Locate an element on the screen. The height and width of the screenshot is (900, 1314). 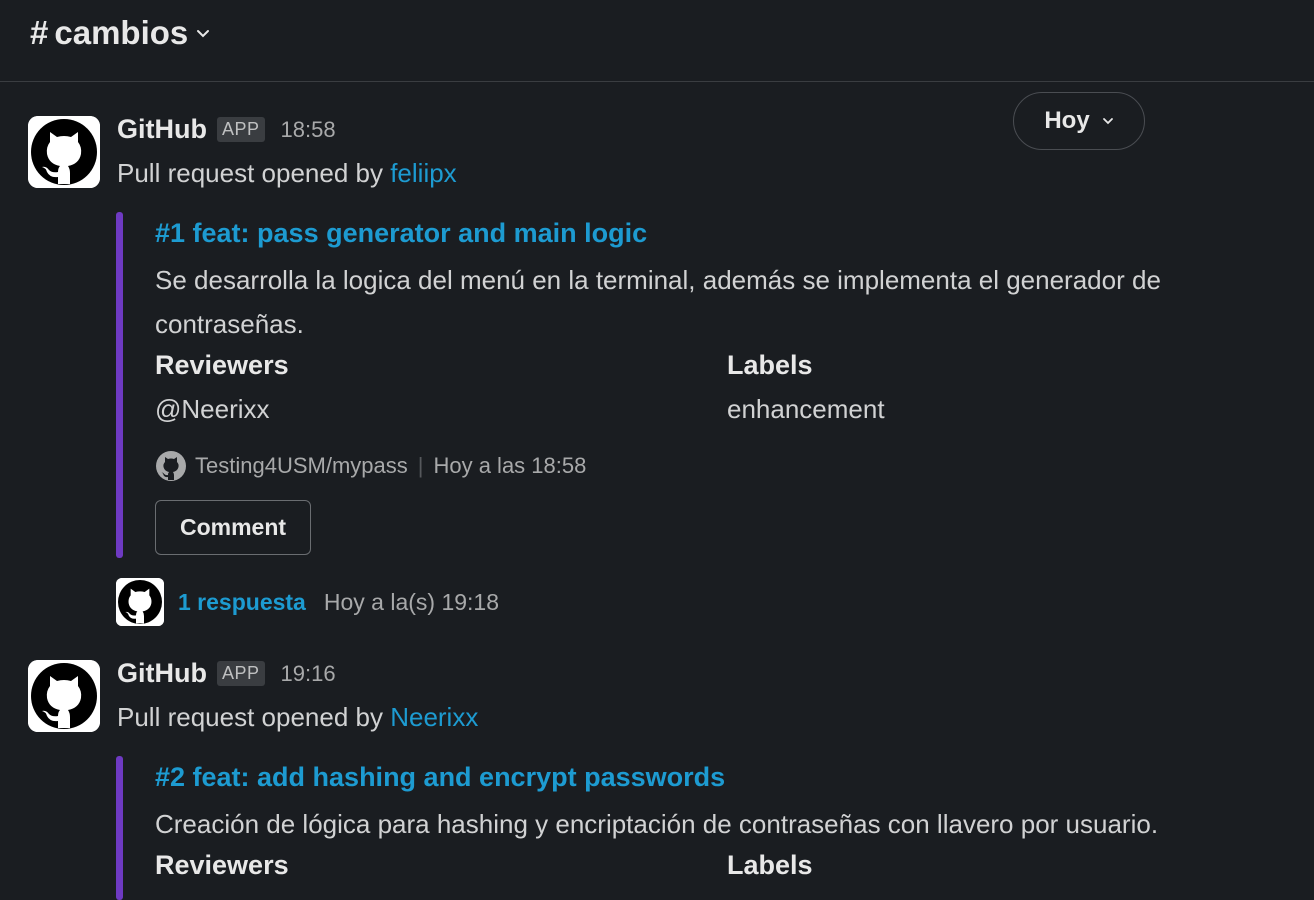
attachment-footer: Testing4USM/mypass | Hoy a las 18:58 is located at coordinates (370, 466).